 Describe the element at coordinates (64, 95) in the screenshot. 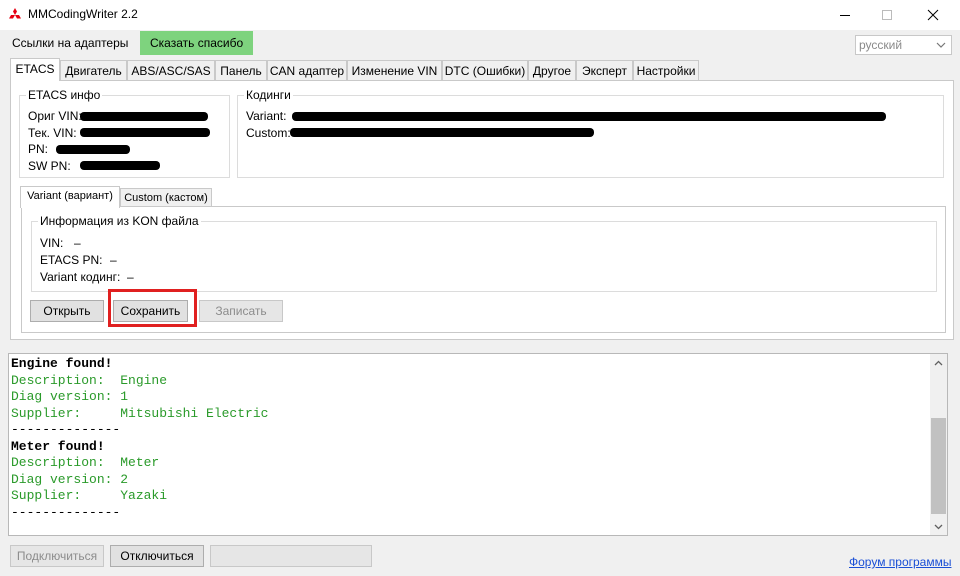

I see `etacs-info-title: ETACS инфо` at that location.